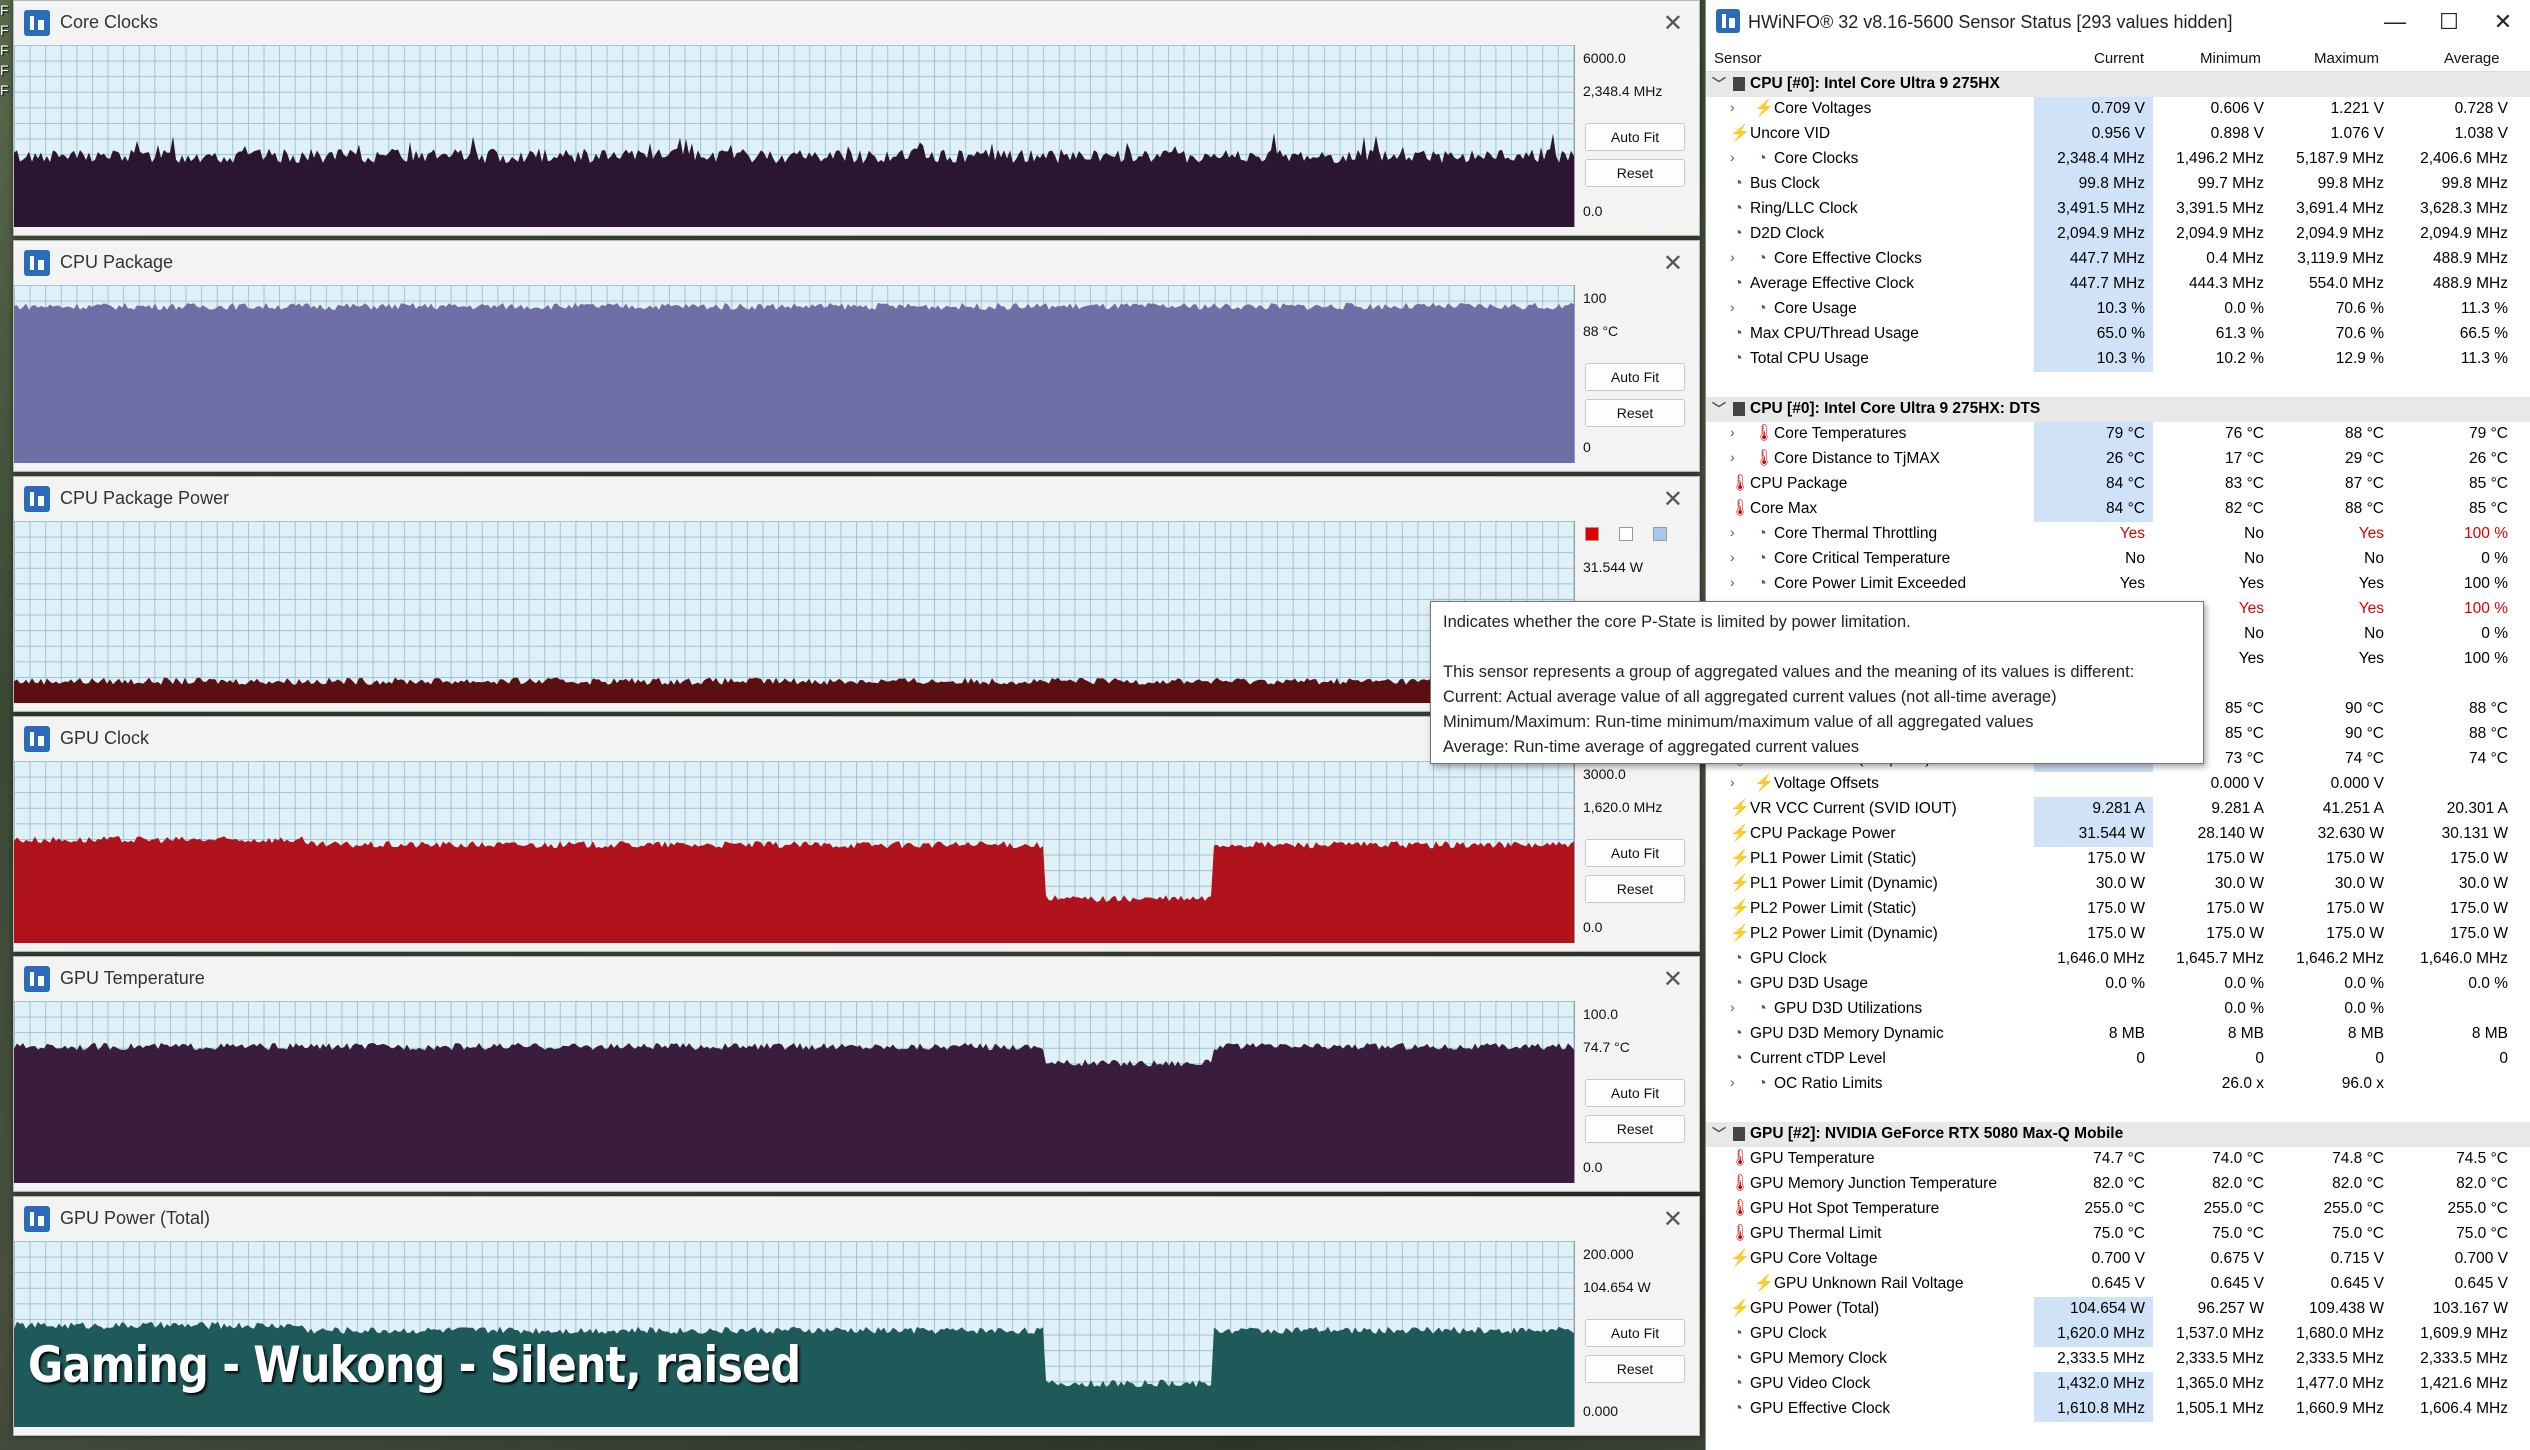  Describe the element at coordinates (856, 1219) in the screenshot. I see `graph-title-bar: GPU Power (Total) ✕` at that location.